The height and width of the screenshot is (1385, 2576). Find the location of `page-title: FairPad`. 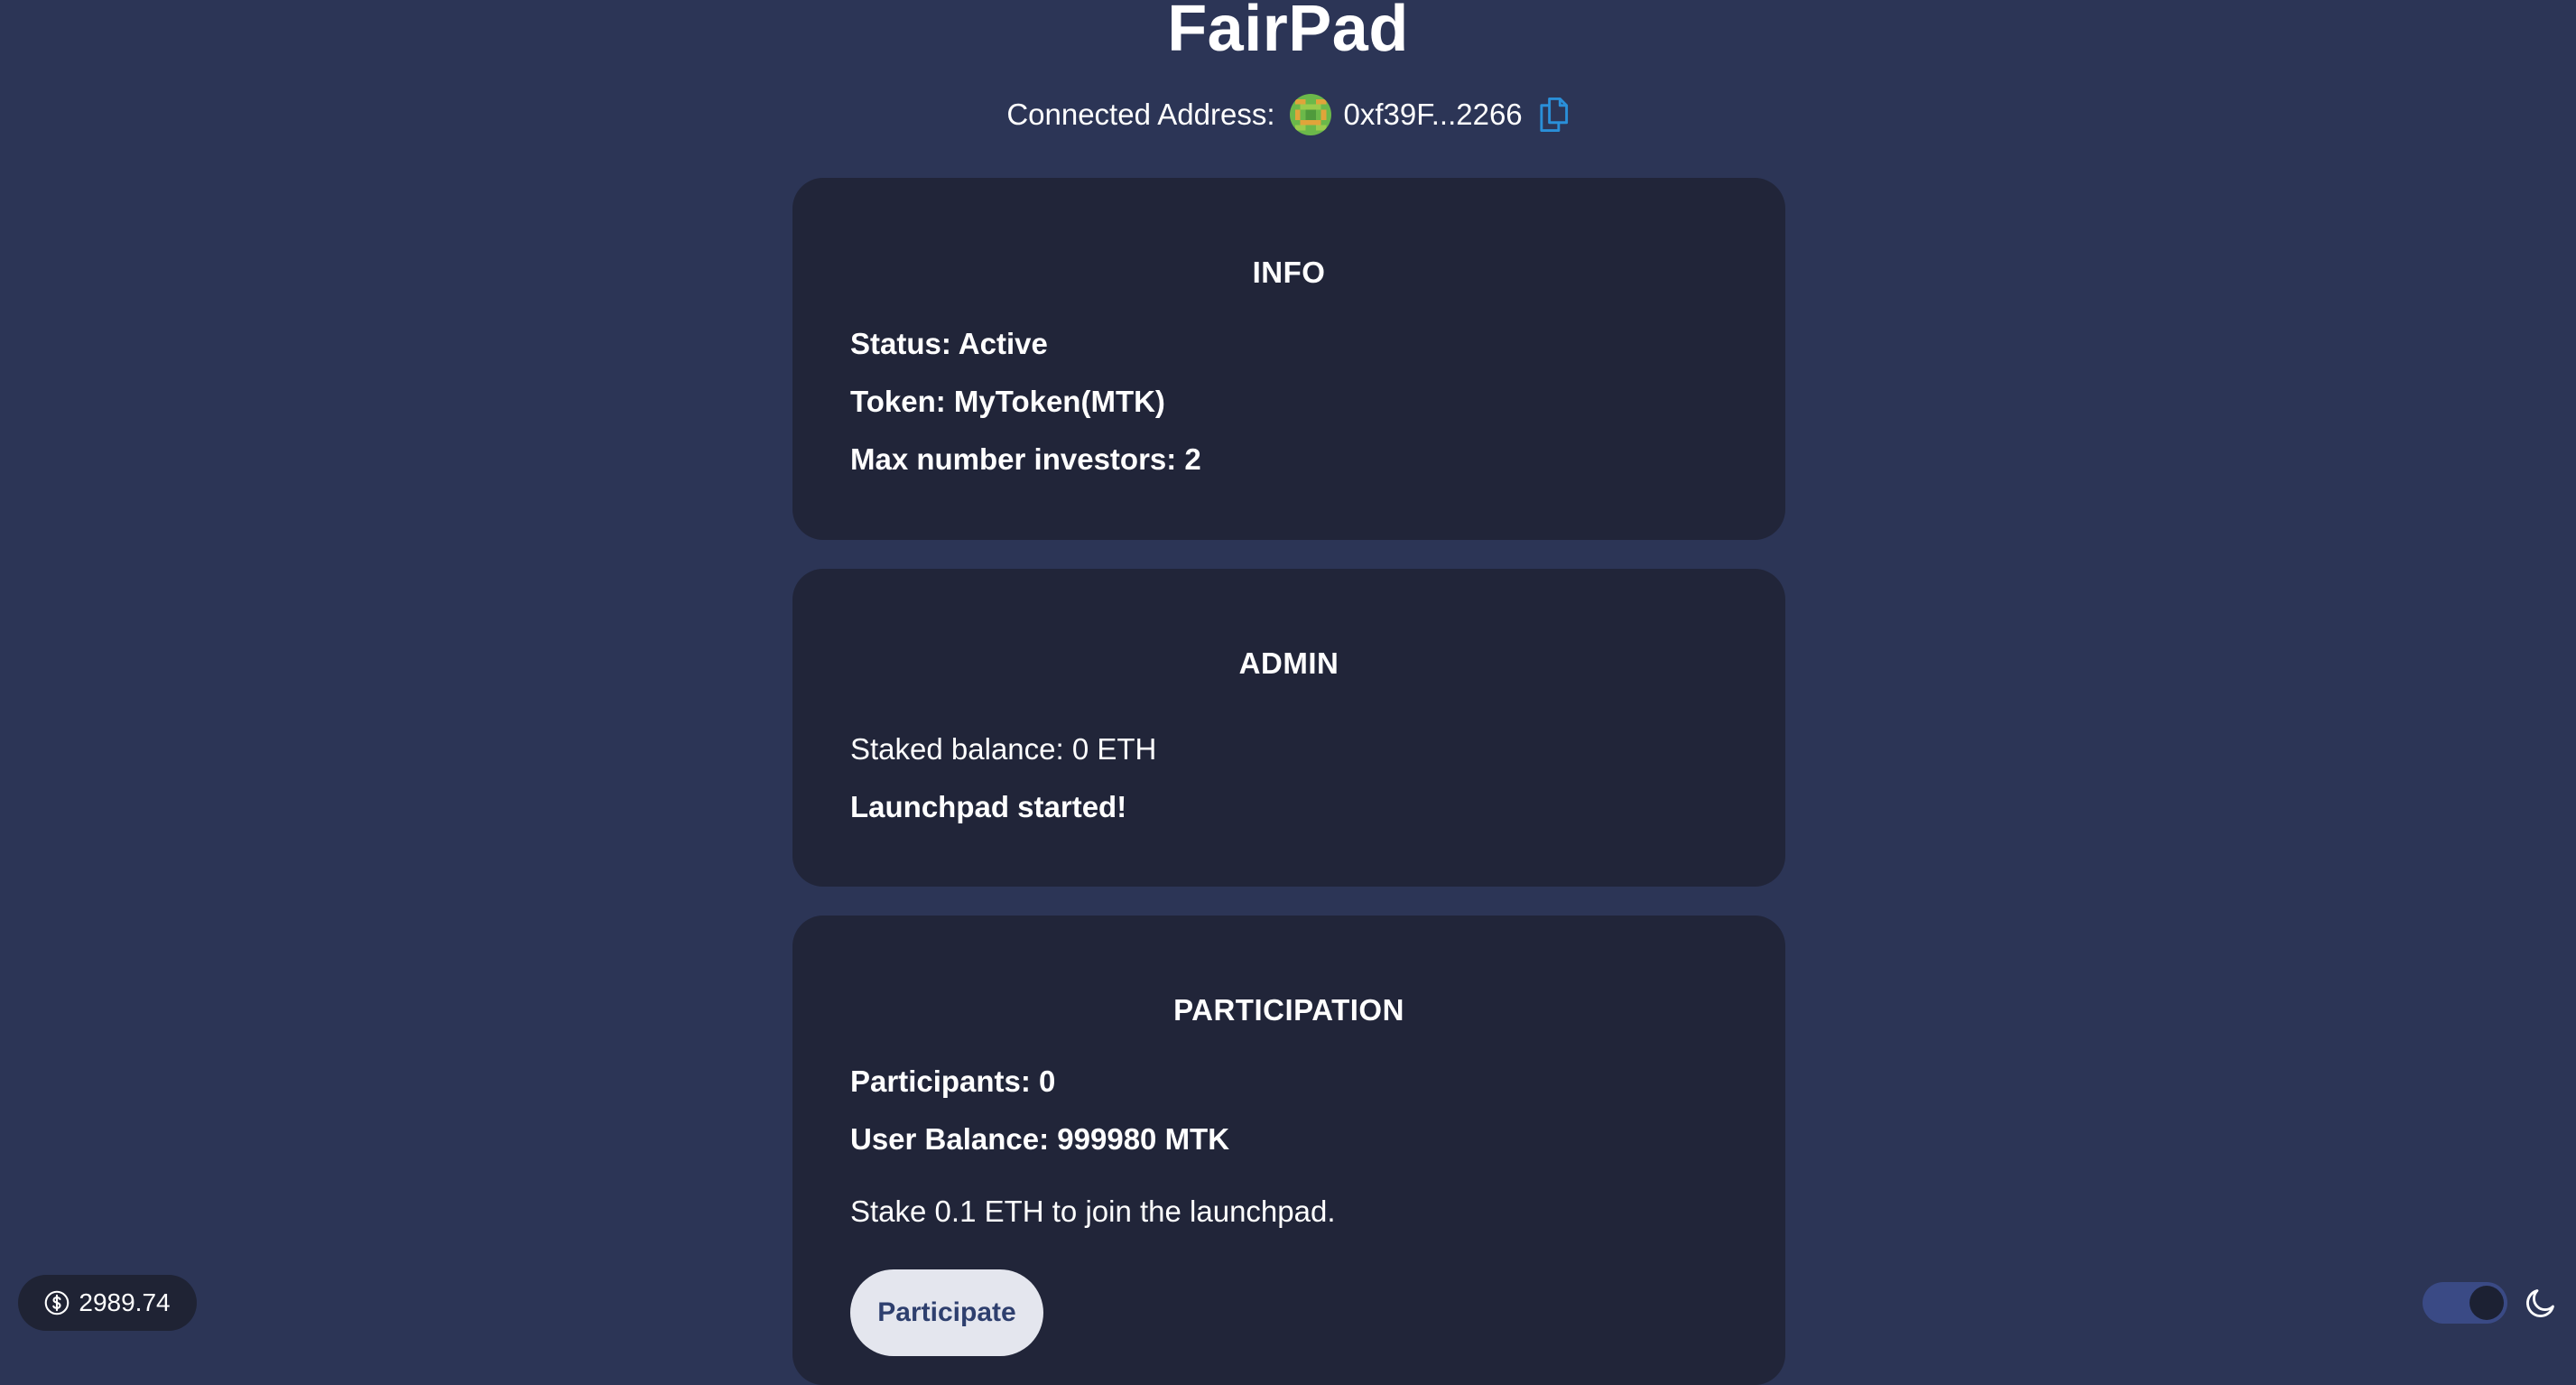

page-title: FairPad is located at coordinates (1288, 32).